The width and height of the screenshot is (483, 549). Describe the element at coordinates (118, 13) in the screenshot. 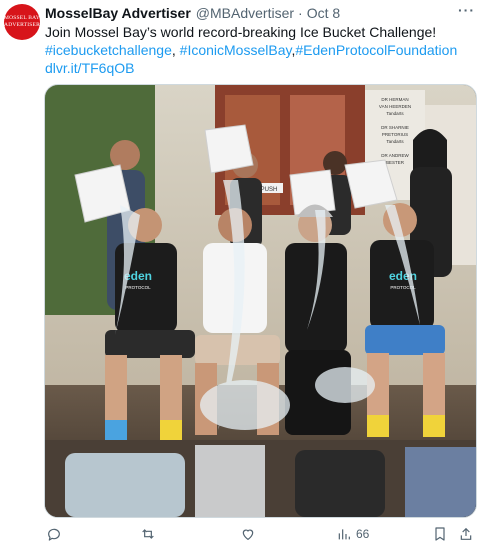

I see `author-name: MosselBay Advertiser` at that location.